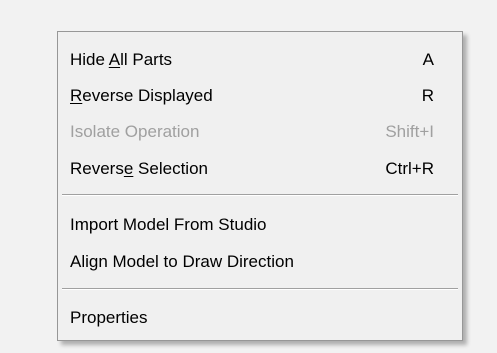 The height and width of the screenshot is (353, 497). Describe the element at coordinates (182, 261) in the screenshot. I see `menu-item-label: Align Model to Draw Direction` at that location.